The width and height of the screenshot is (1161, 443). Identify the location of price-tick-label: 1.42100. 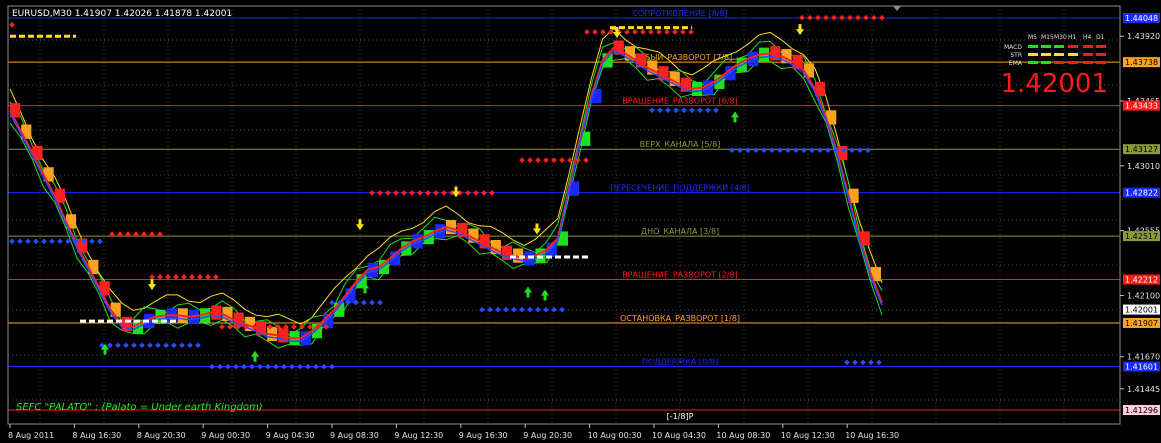
(1143, 295).